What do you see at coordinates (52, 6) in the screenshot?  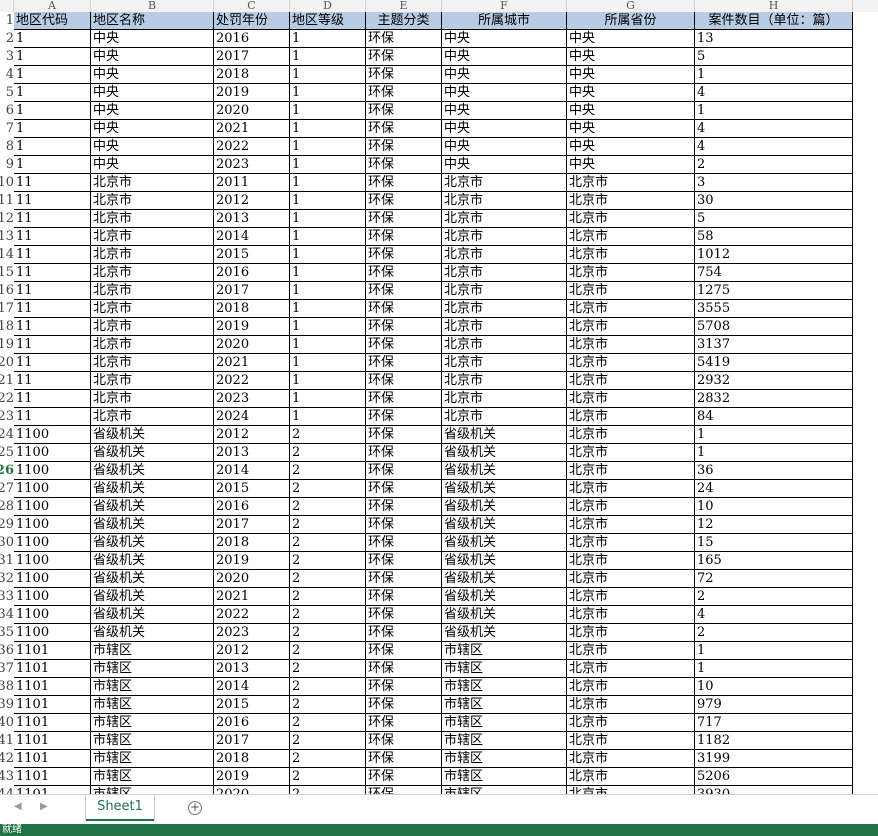 I see `column-letter-a: A` at bounding box center [52, 6].